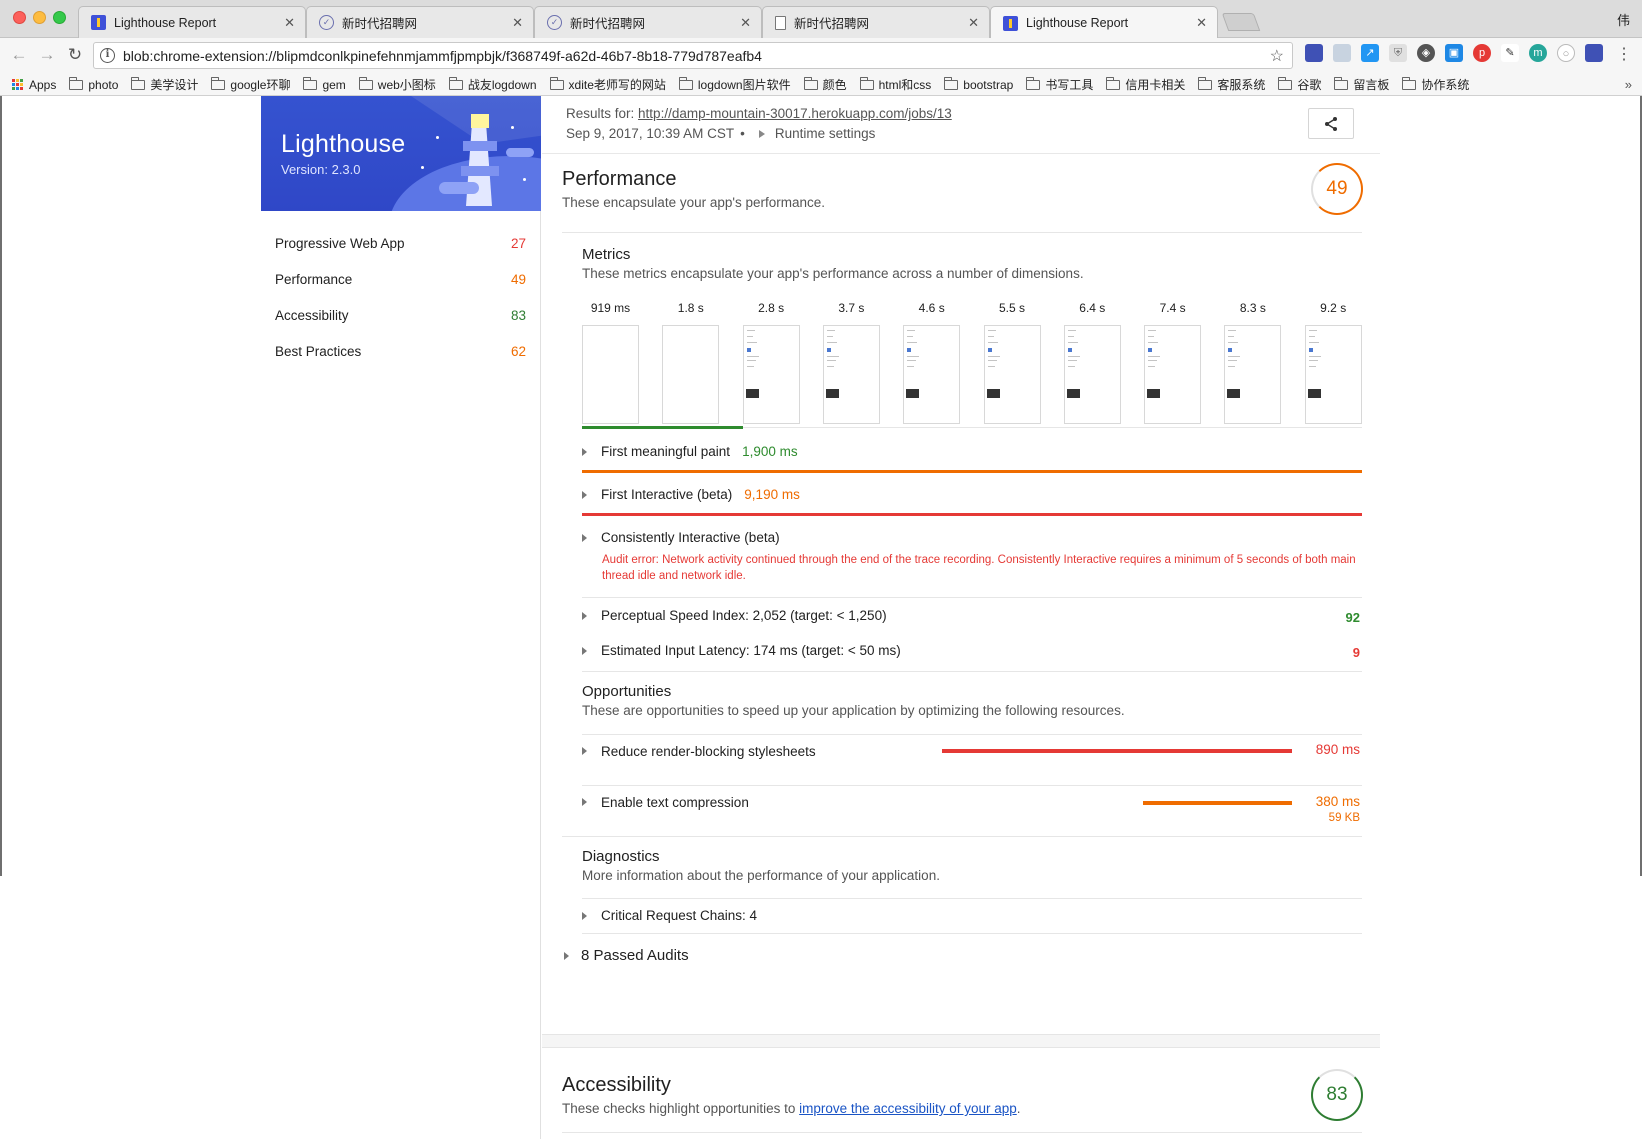 The height and width of the screenshot is (1139, 1642). What do you see at coordinates (1277, 56) in the screenshot?
I see `bookmark-star-icon: ☆` at bounding box center [1277, 56].